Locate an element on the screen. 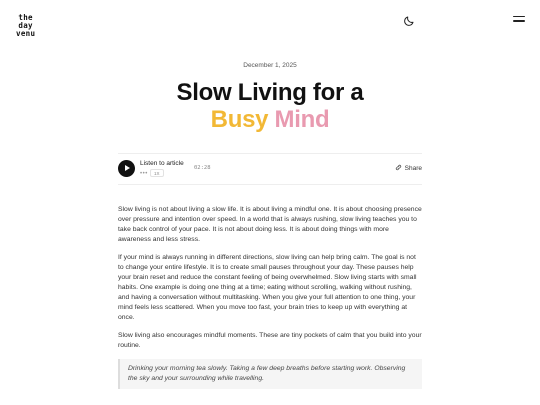 The height and width of the screenshot is (405, 540). listen-label: Listen to article is located at coordinates (162, 163).